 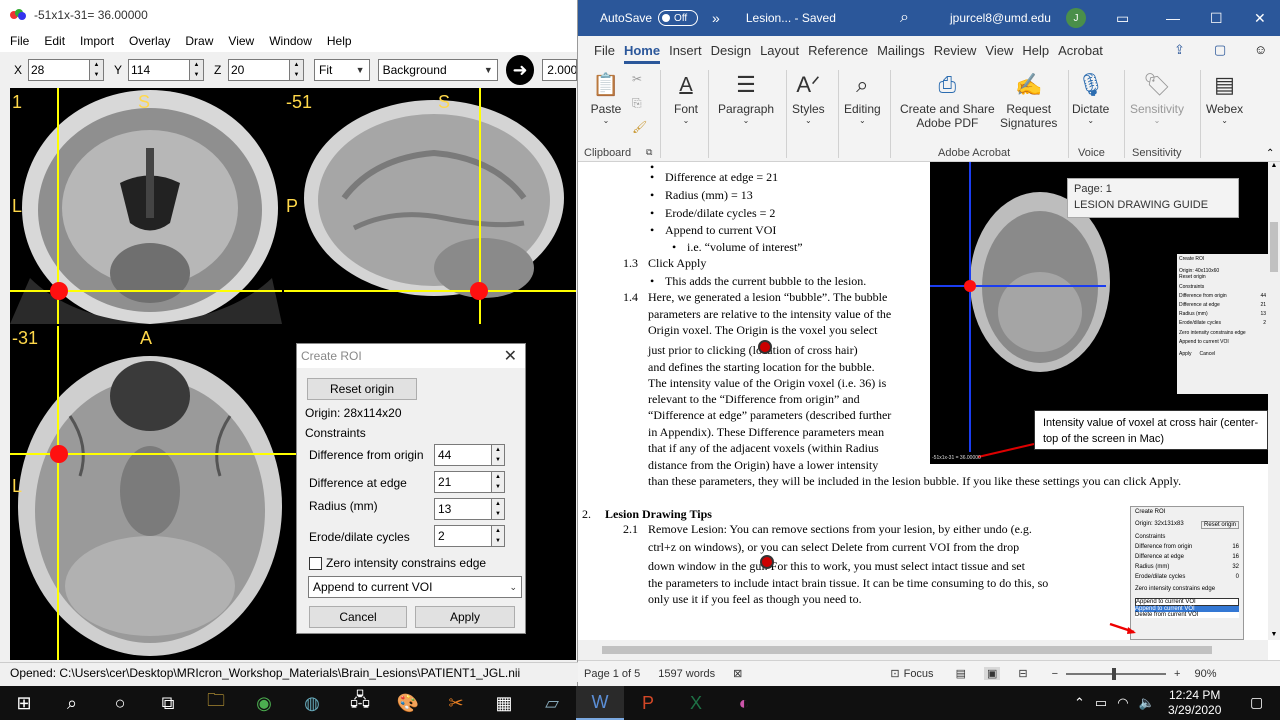 What do you see at coordinates (685, 53) in the screenshot?
I see `tab-insert: Insert` at bounding box center [685, 53].